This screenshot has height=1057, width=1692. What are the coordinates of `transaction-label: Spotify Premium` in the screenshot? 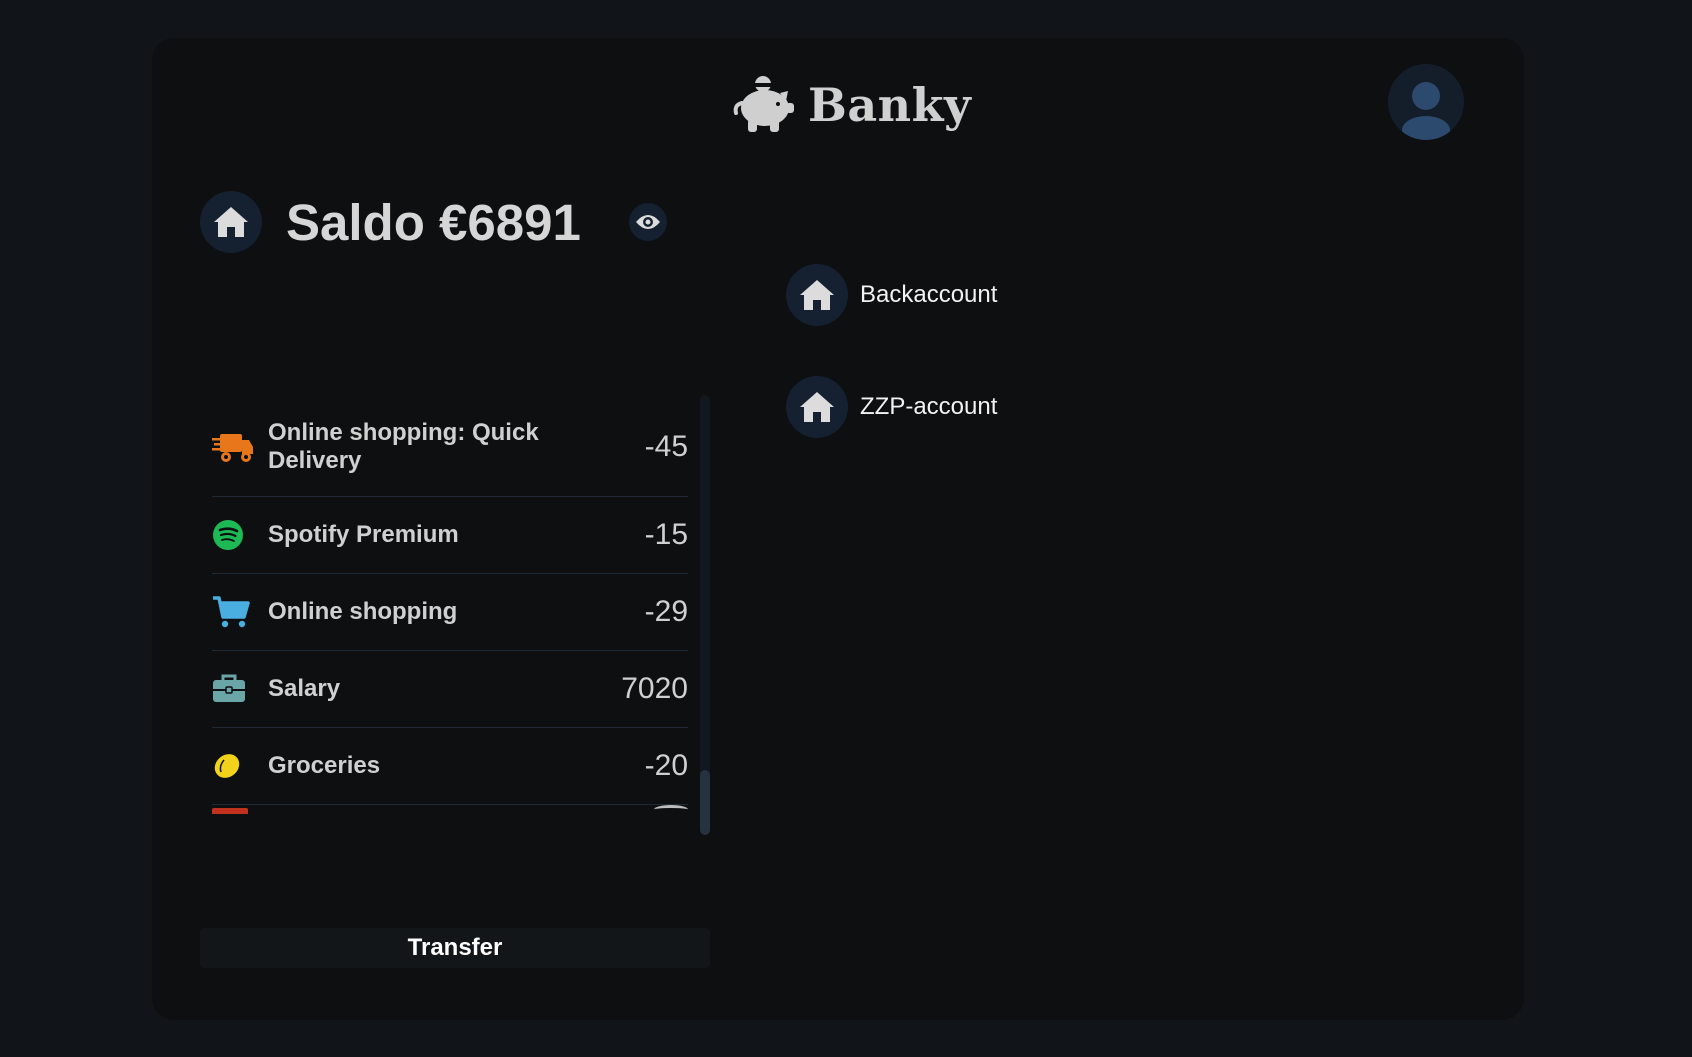 It's located at (363, 534).